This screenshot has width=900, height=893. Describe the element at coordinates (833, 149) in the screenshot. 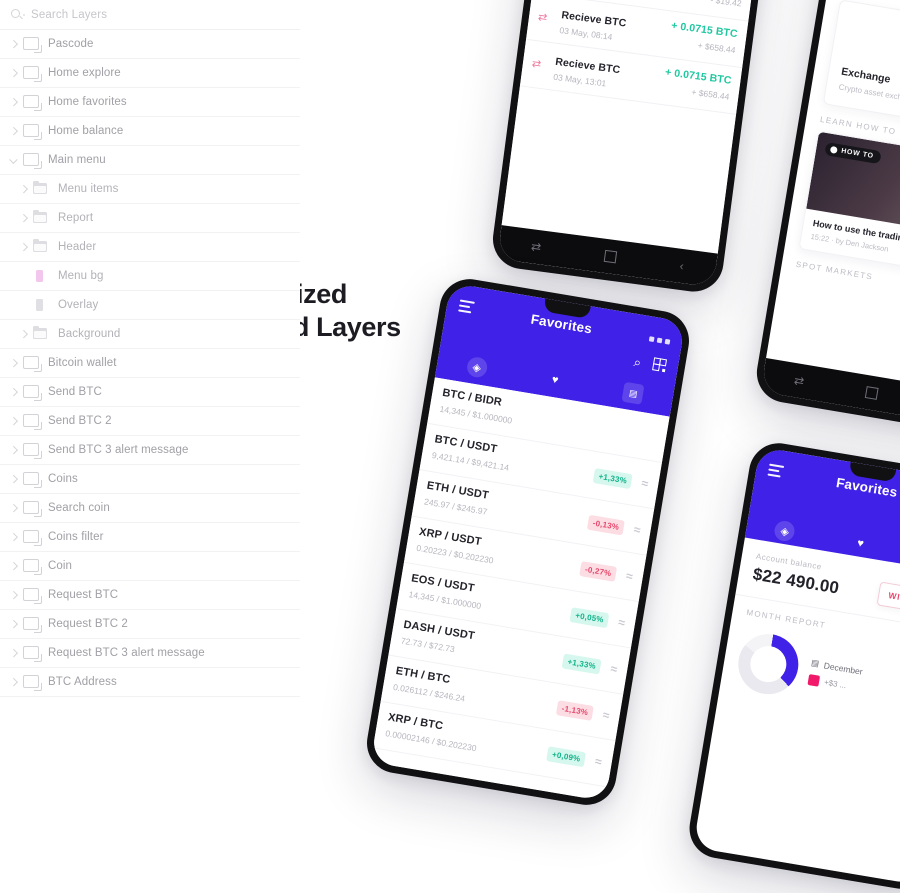

I see `badge-dot-icon` at that location.